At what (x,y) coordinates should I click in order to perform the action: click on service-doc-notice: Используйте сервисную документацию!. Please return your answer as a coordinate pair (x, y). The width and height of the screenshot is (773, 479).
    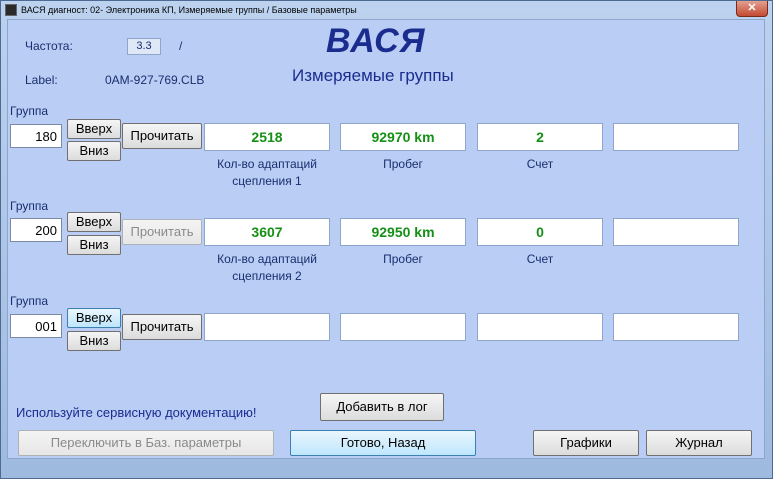
    Looking at the image, I should click on (136, 412).